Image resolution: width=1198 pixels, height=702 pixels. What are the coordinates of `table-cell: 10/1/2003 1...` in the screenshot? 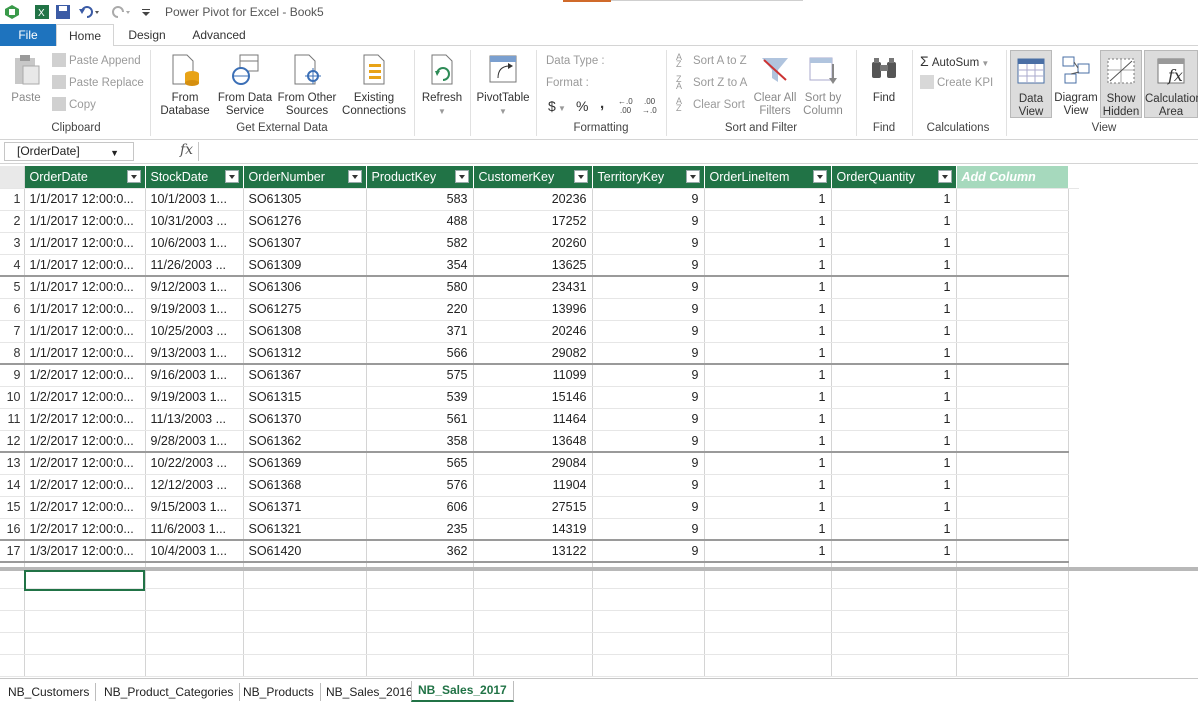 It's located at (194, 199).